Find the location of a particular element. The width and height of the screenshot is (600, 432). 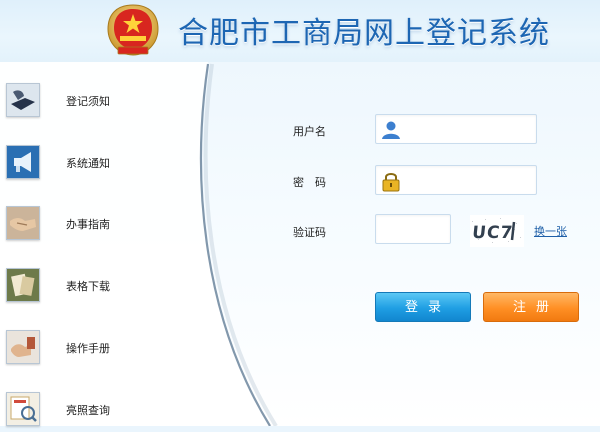

captcha-input is located at coordinates (413, 229).